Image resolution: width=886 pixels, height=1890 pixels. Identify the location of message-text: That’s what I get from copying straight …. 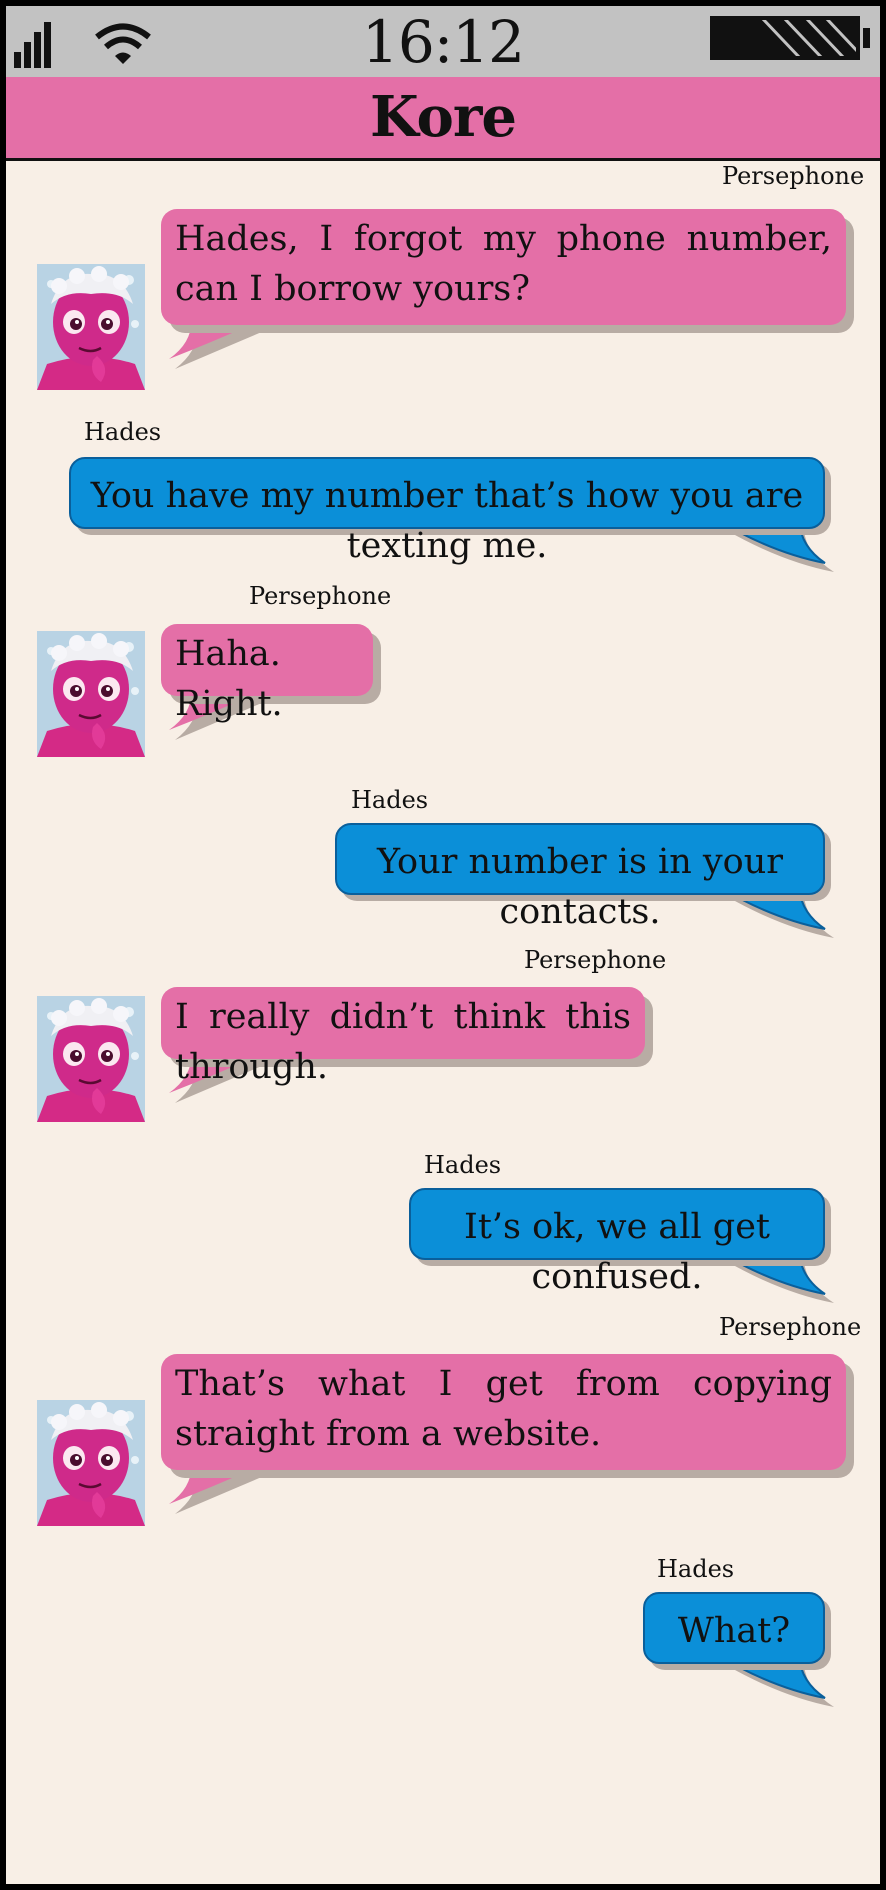
(503, 1412).